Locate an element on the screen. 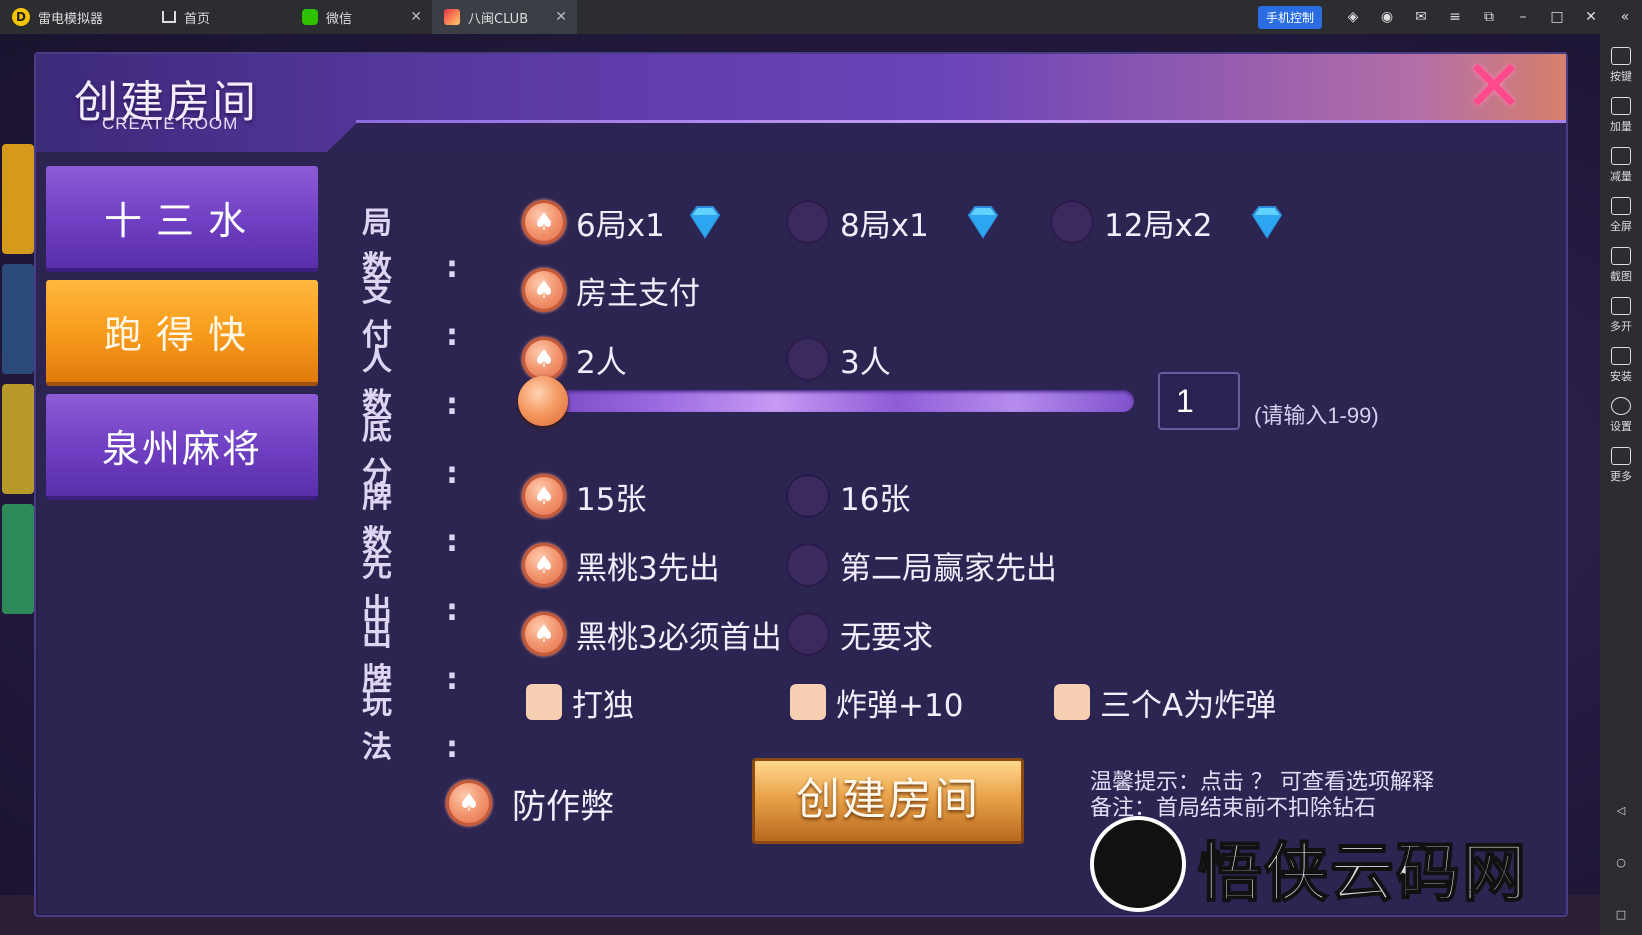  option-rounds-6: ♠ 6局x1 is located at coordinates (623, 222).